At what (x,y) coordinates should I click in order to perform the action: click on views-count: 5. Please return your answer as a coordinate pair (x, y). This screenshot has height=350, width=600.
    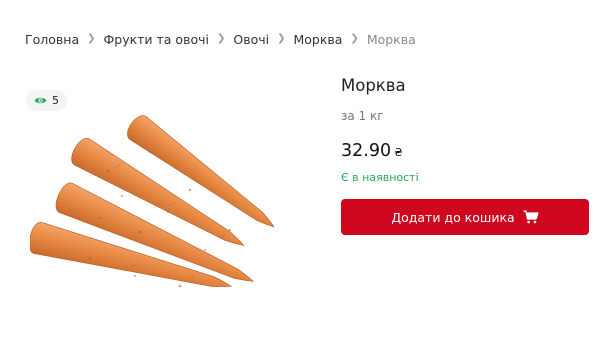
    Looking at the image, I should click on (55, 100).